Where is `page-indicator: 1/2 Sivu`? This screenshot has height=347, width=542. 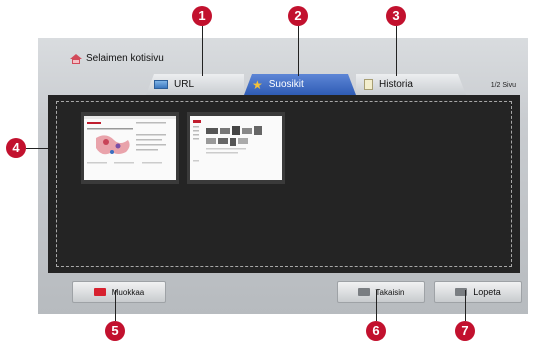
page-indicator: 1/2 Sivu is located at coordinates (503, 85).